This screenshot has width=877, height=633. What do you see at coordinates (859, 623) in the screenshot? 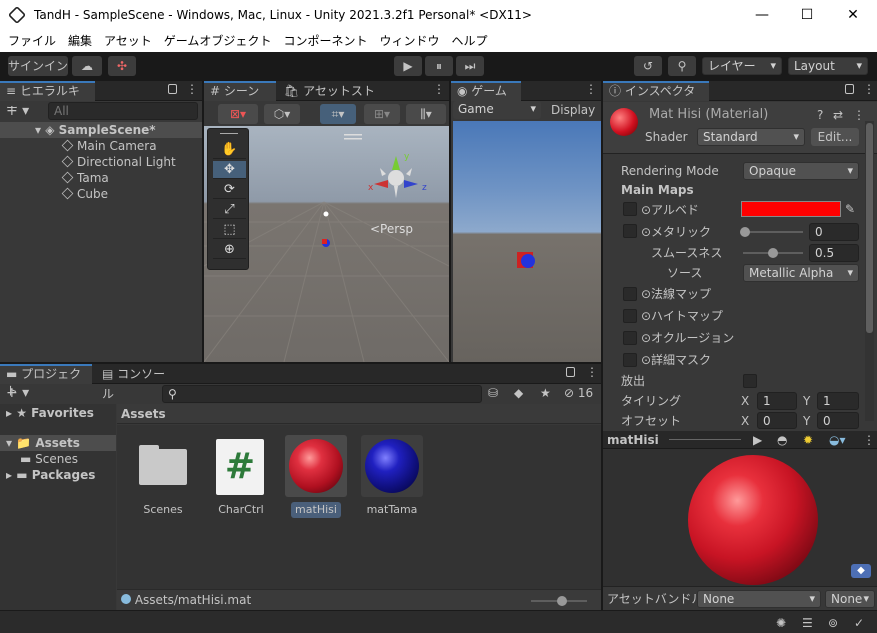
I see `check-icon: ✓` at bounding box center [859, 623].